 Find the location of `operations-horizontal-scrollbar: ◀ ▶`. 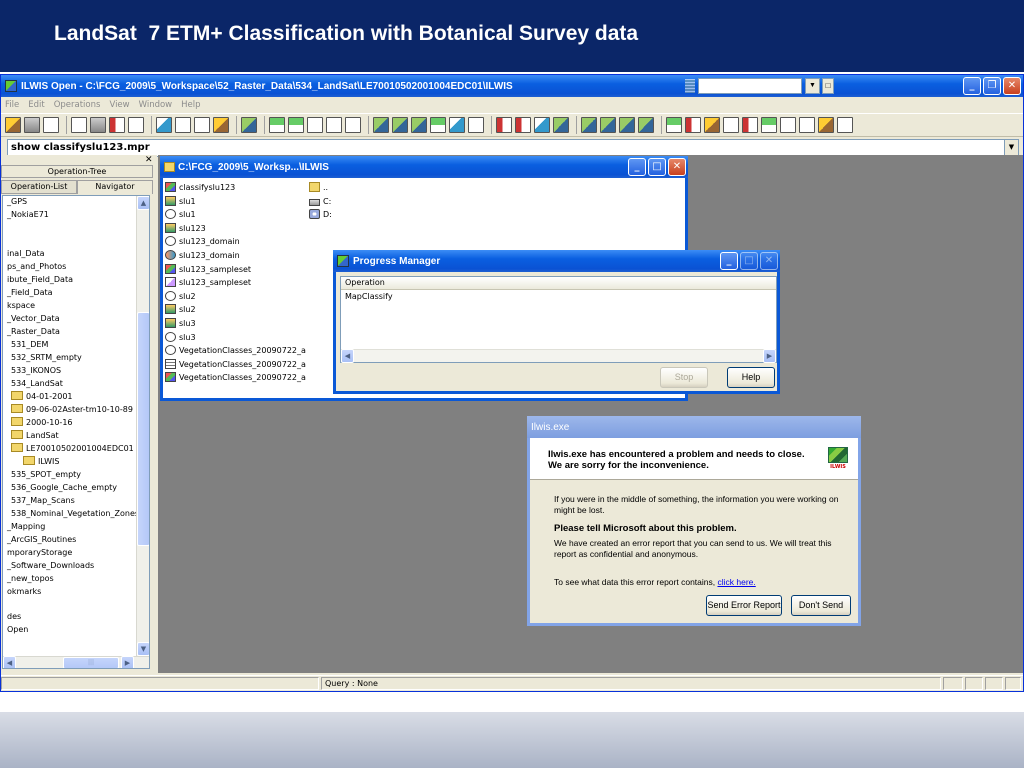

operations-horizontal-scrollbar: ◀ ▶ is located at coordinates (558, 356).